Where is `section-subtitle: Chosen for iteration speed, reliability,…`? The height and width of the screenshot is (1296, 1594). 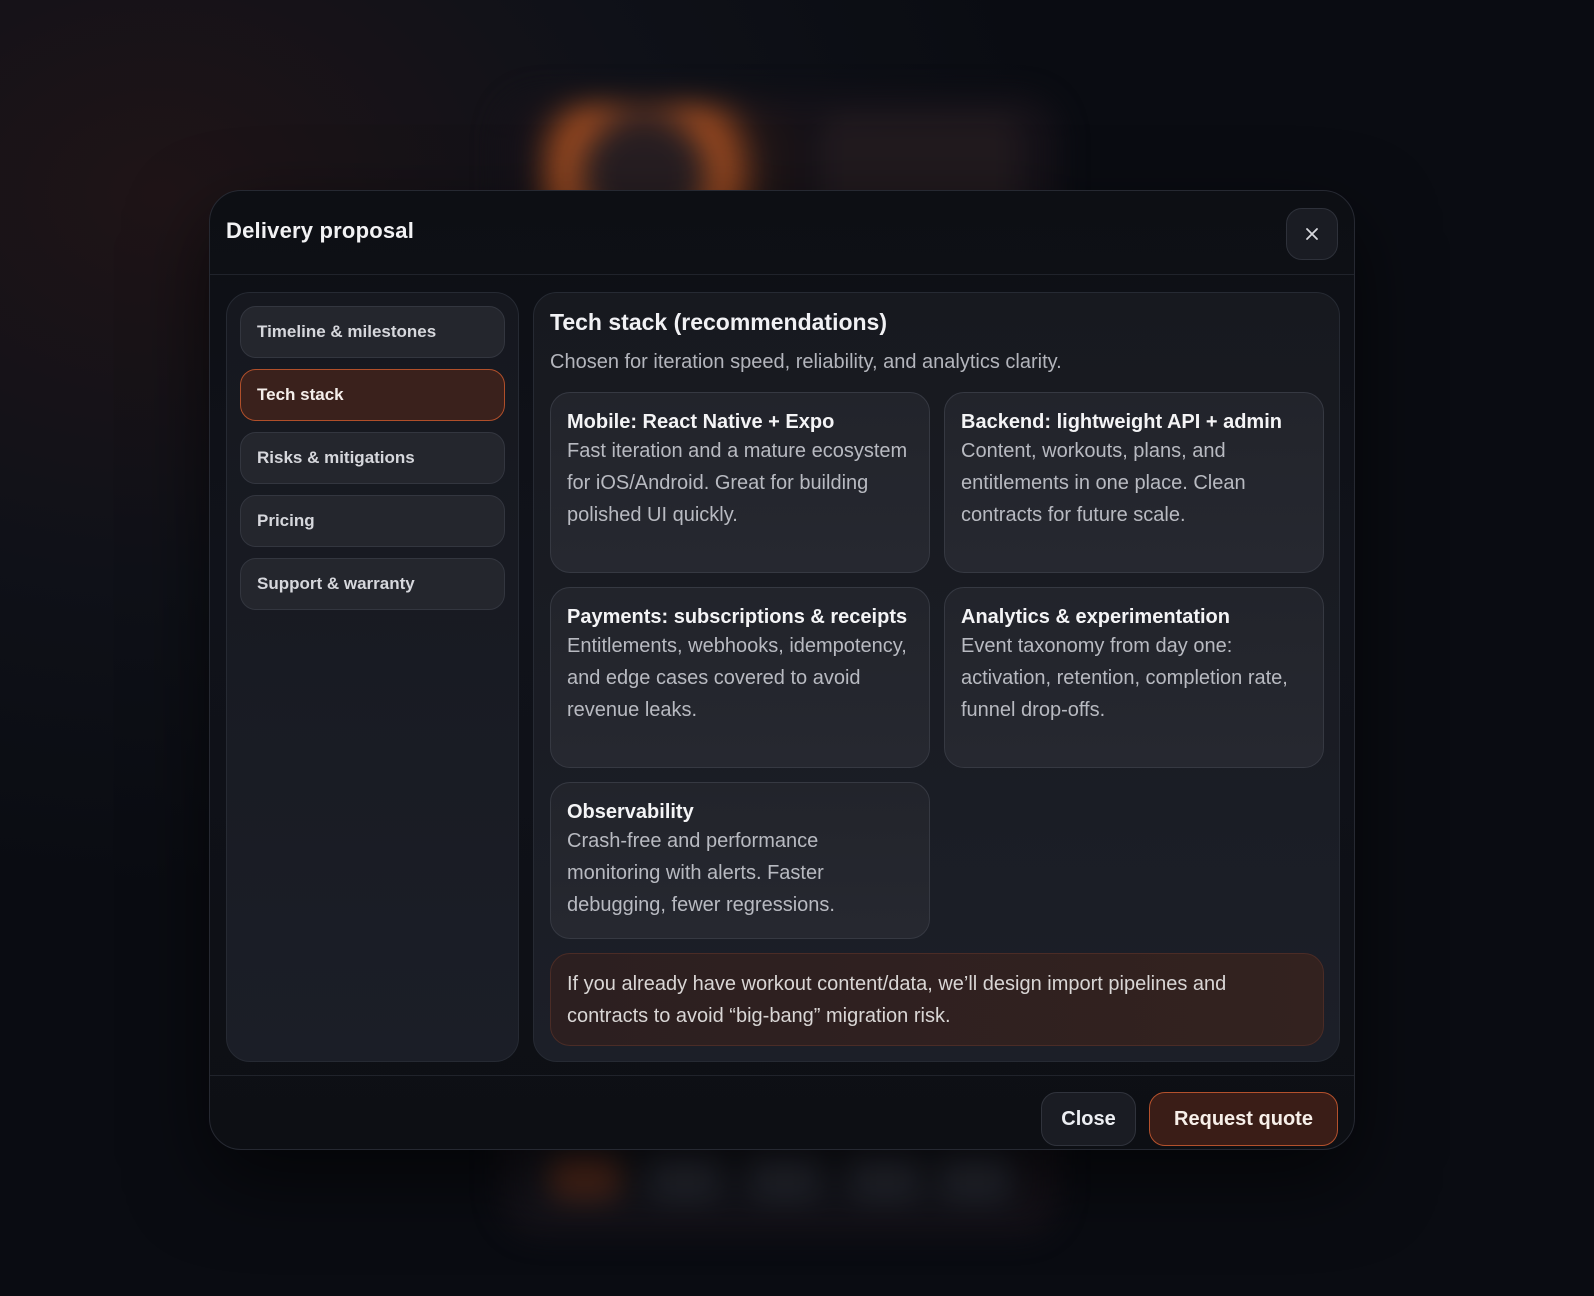 section-subtitle: Chosen for iteration speed, reliability,… is located at coordinates (806, 362).